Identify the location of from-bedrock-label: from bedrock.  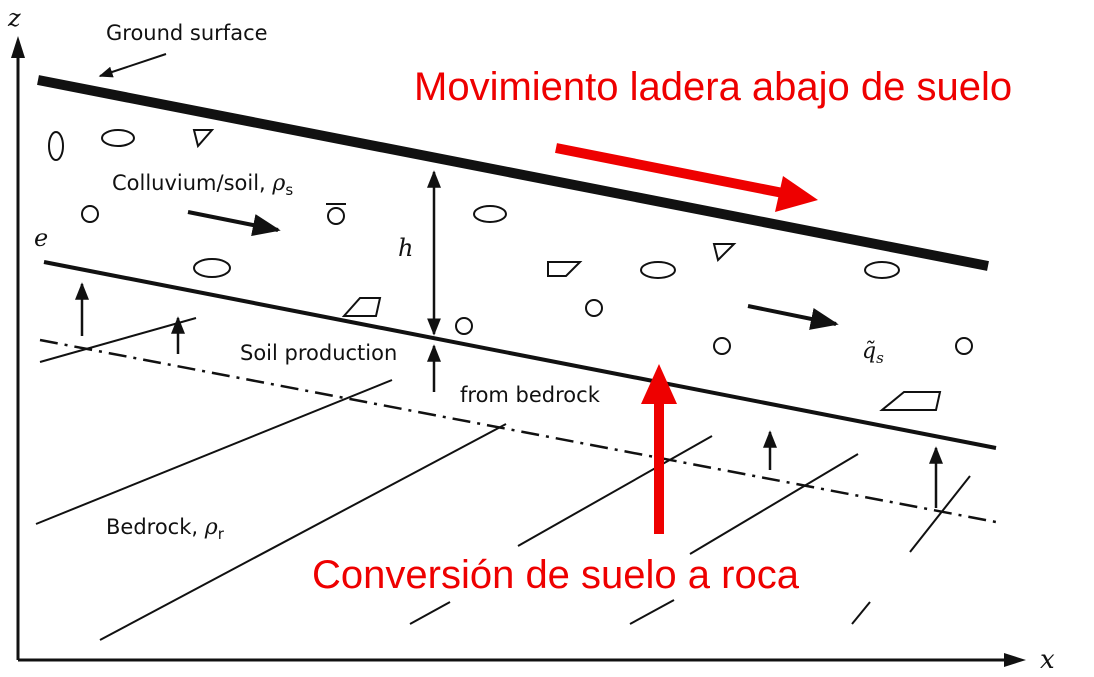
(530, 395).